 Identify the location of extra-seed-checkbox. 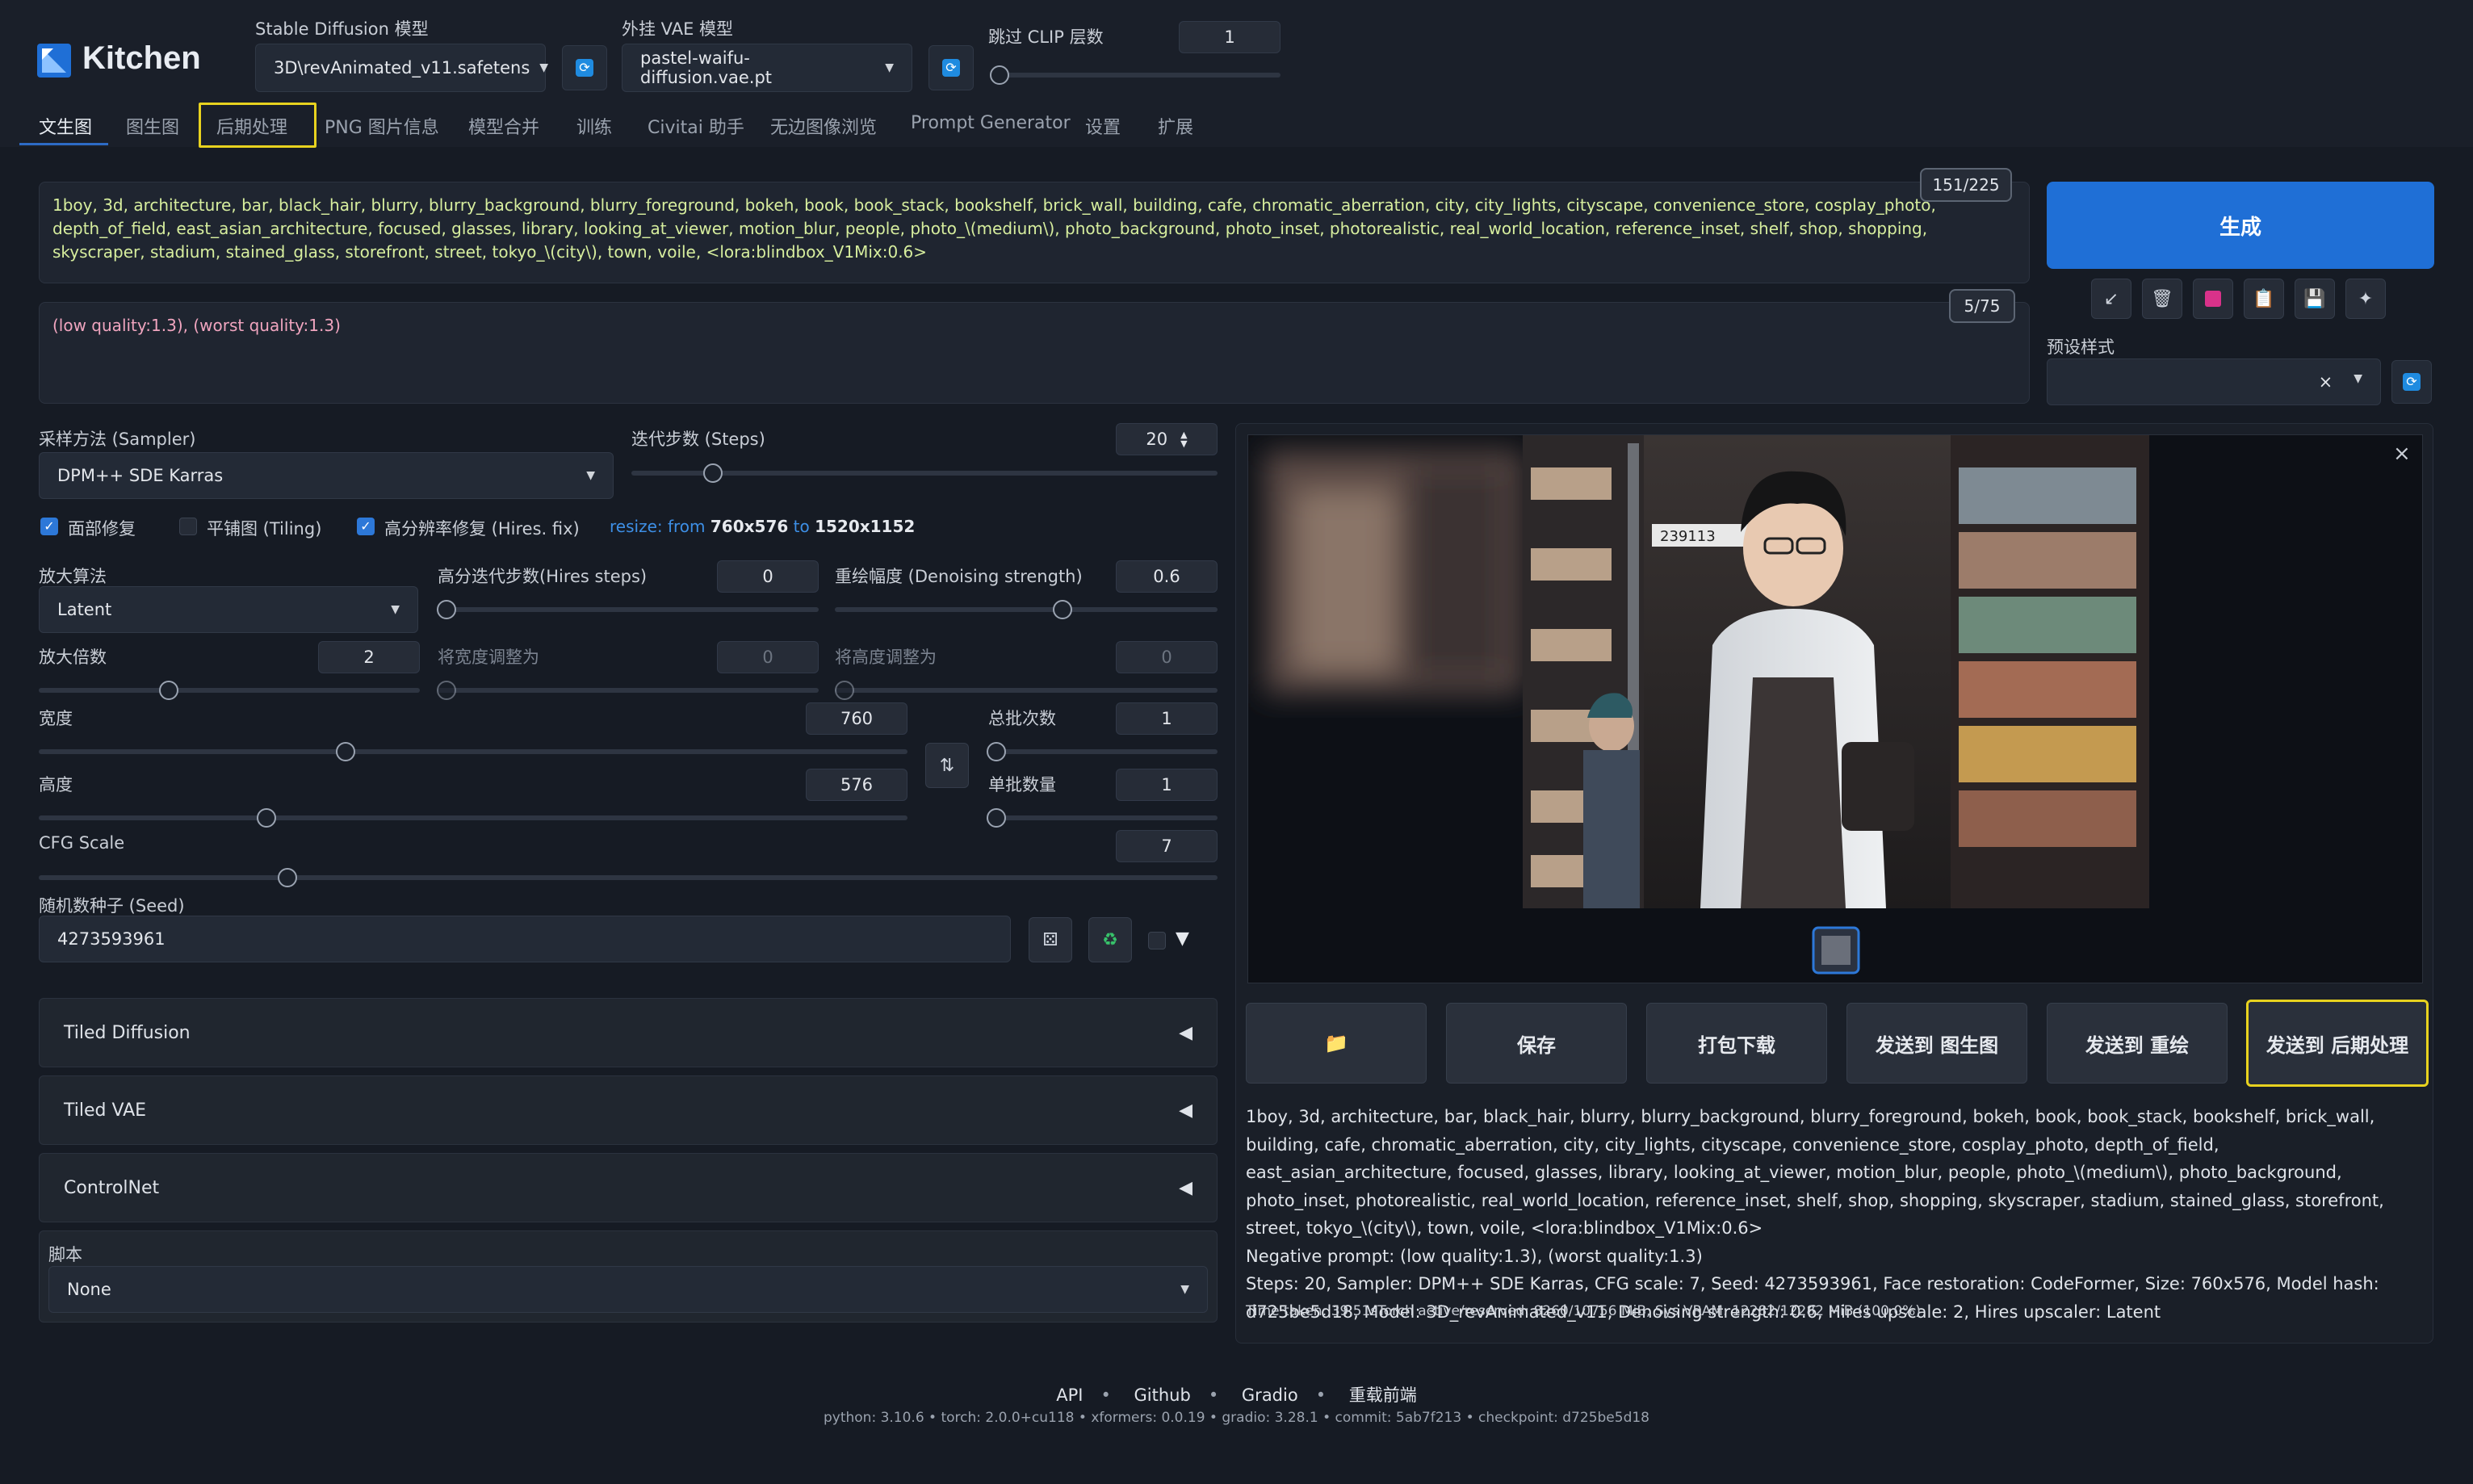
(1157, 941).